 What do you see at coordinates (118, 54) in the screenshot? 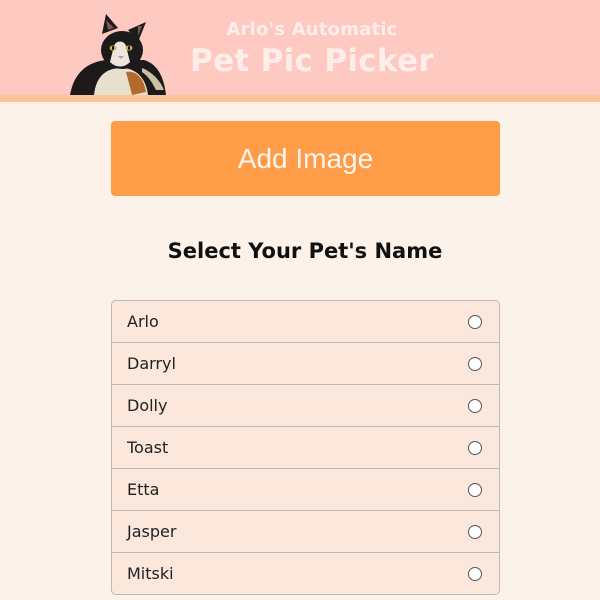
I see `cat-logo-icon` at bounding box center [118, 54].